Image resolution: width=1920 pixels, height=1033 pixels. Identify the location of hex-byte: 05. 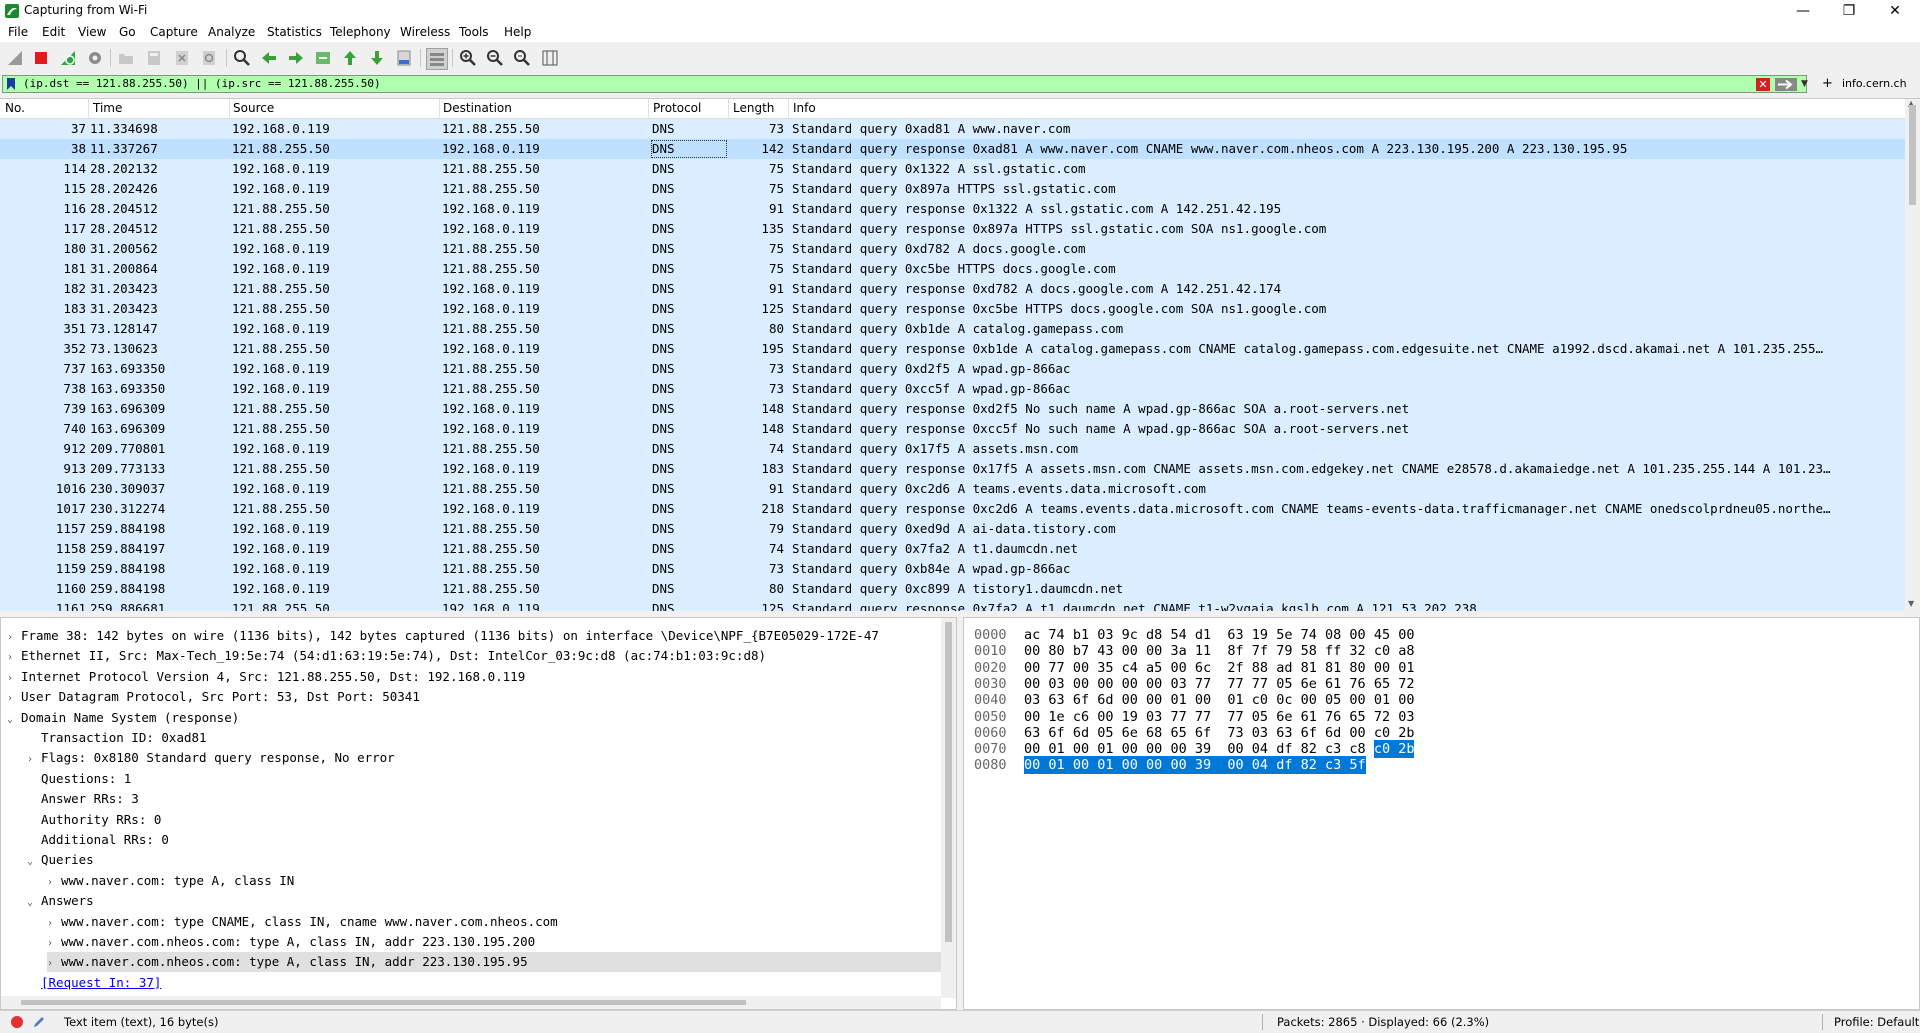
(1284, 684).